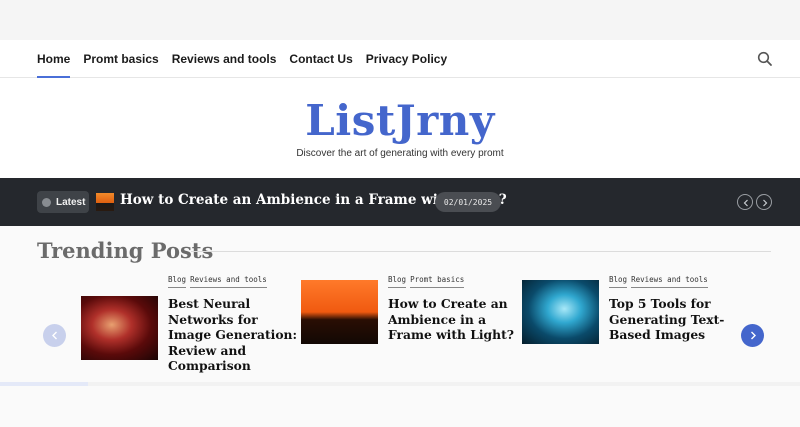 This screenshot has width=800, height=427. Describe the element at coordinates (125, 250) in the screenshot. I see `section-title: Trending Posts` at that location.